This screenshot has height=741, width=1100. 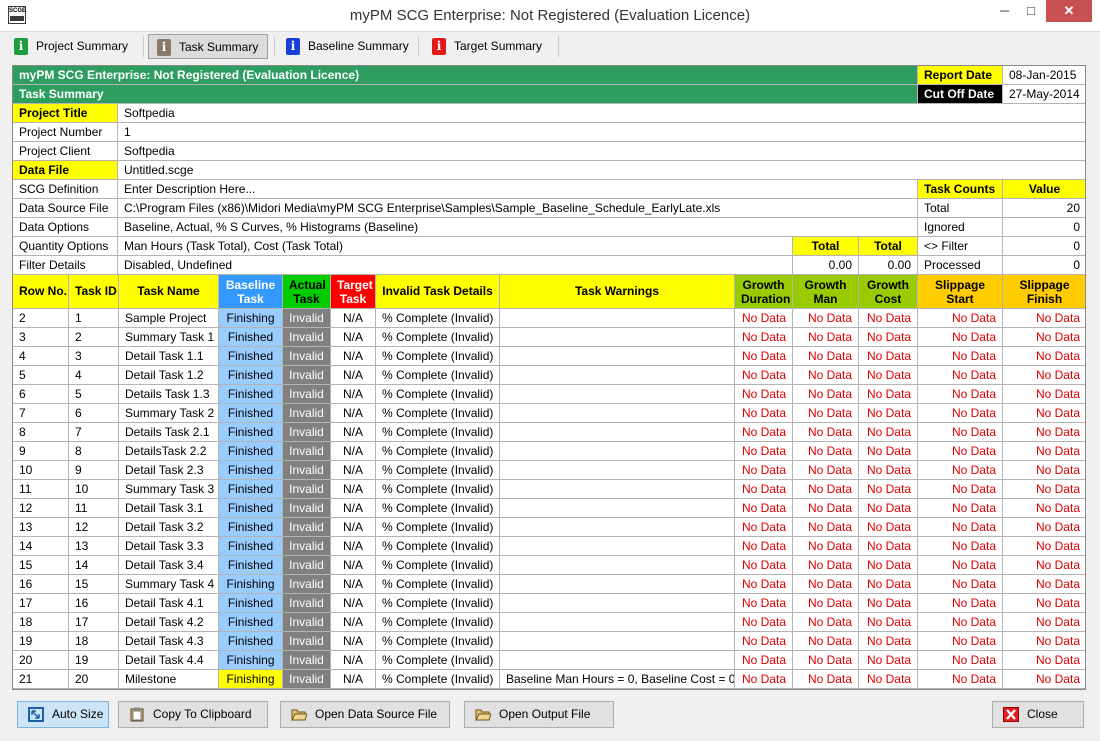 What do you see at coordinates (94, 584) in the screenshot?
I see `task-id-cell: 15` at bounding box center [94, 584].